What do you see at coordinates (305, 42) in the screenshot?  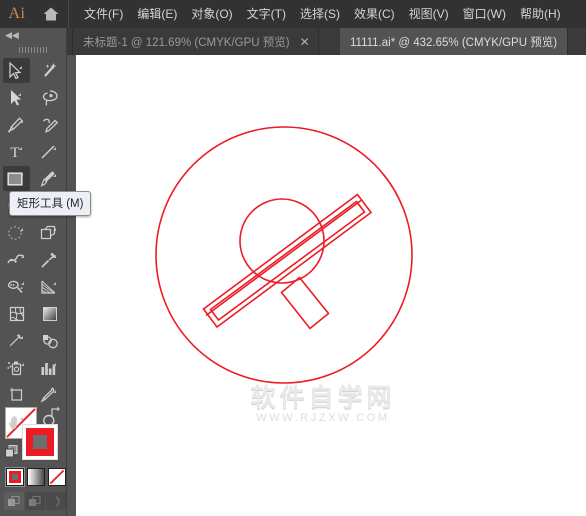 I see `close-icon: ✕` at bounding box center [305, 42].